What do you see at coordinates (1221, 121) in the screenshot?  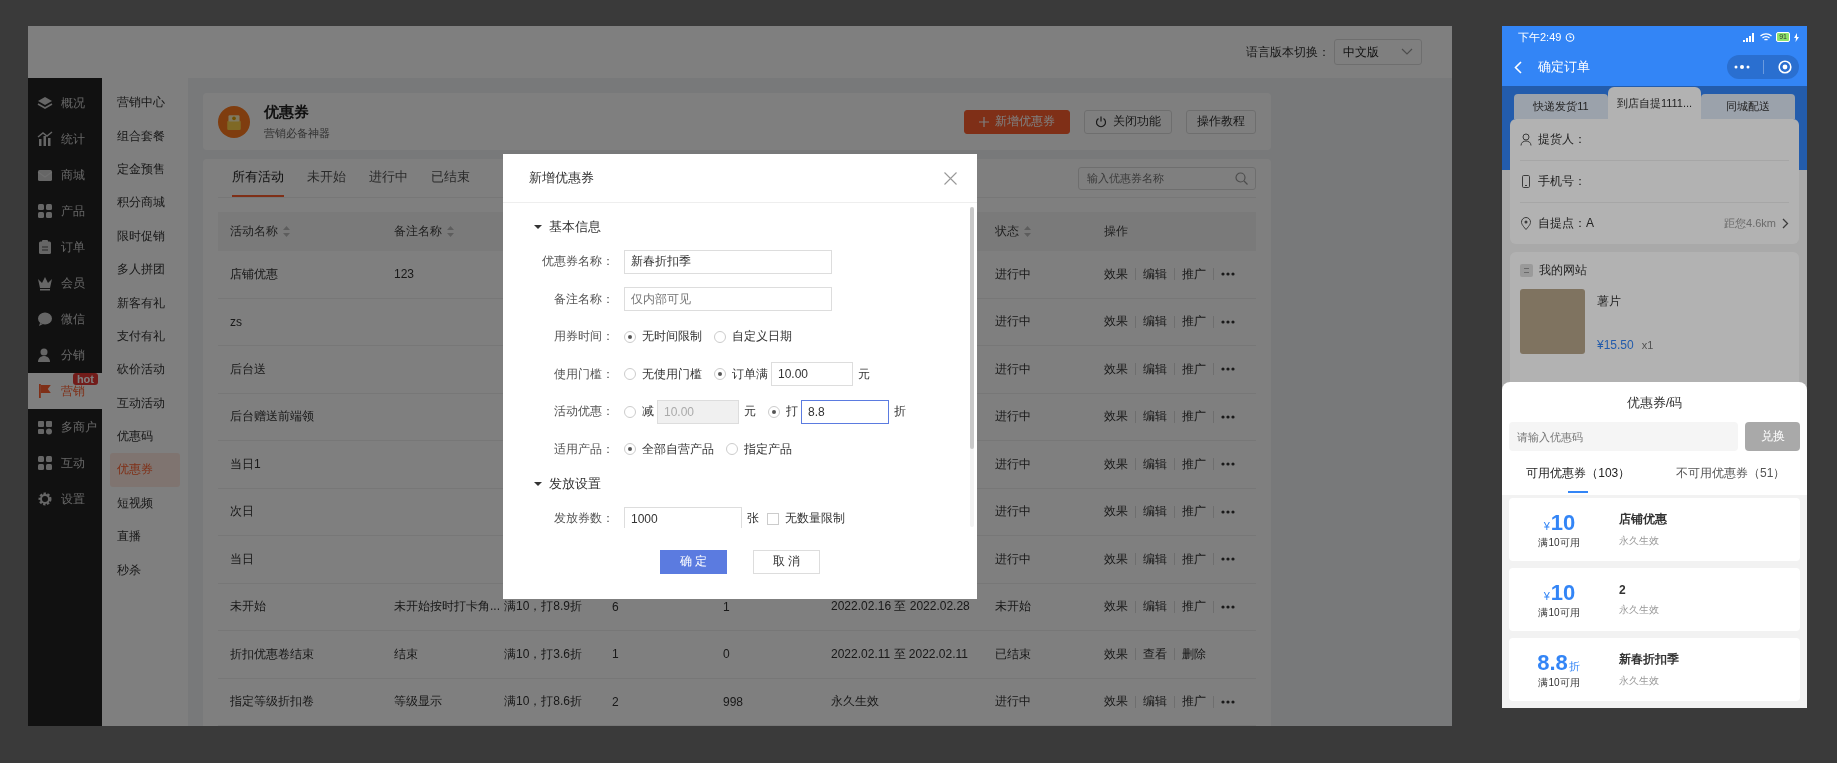 I see `header-button: 操作教程` at bounding box center [1221, 121].